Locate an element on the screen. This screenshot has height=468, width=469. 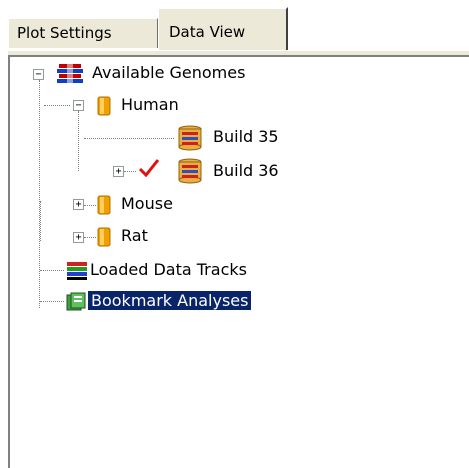
tree-line-root is located at coordinates (39, 194).